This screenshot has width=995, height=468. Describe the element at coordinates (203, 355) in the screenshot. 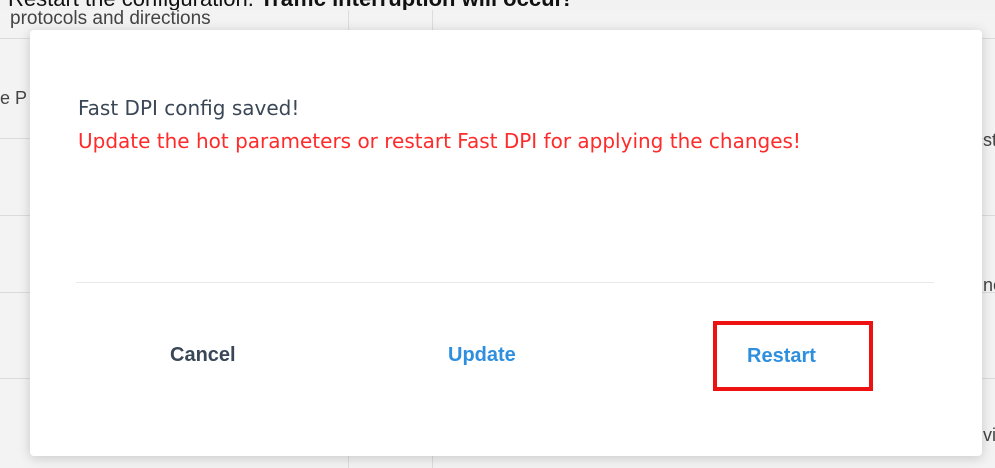

I see `cancel-button: Cancel` at that location.